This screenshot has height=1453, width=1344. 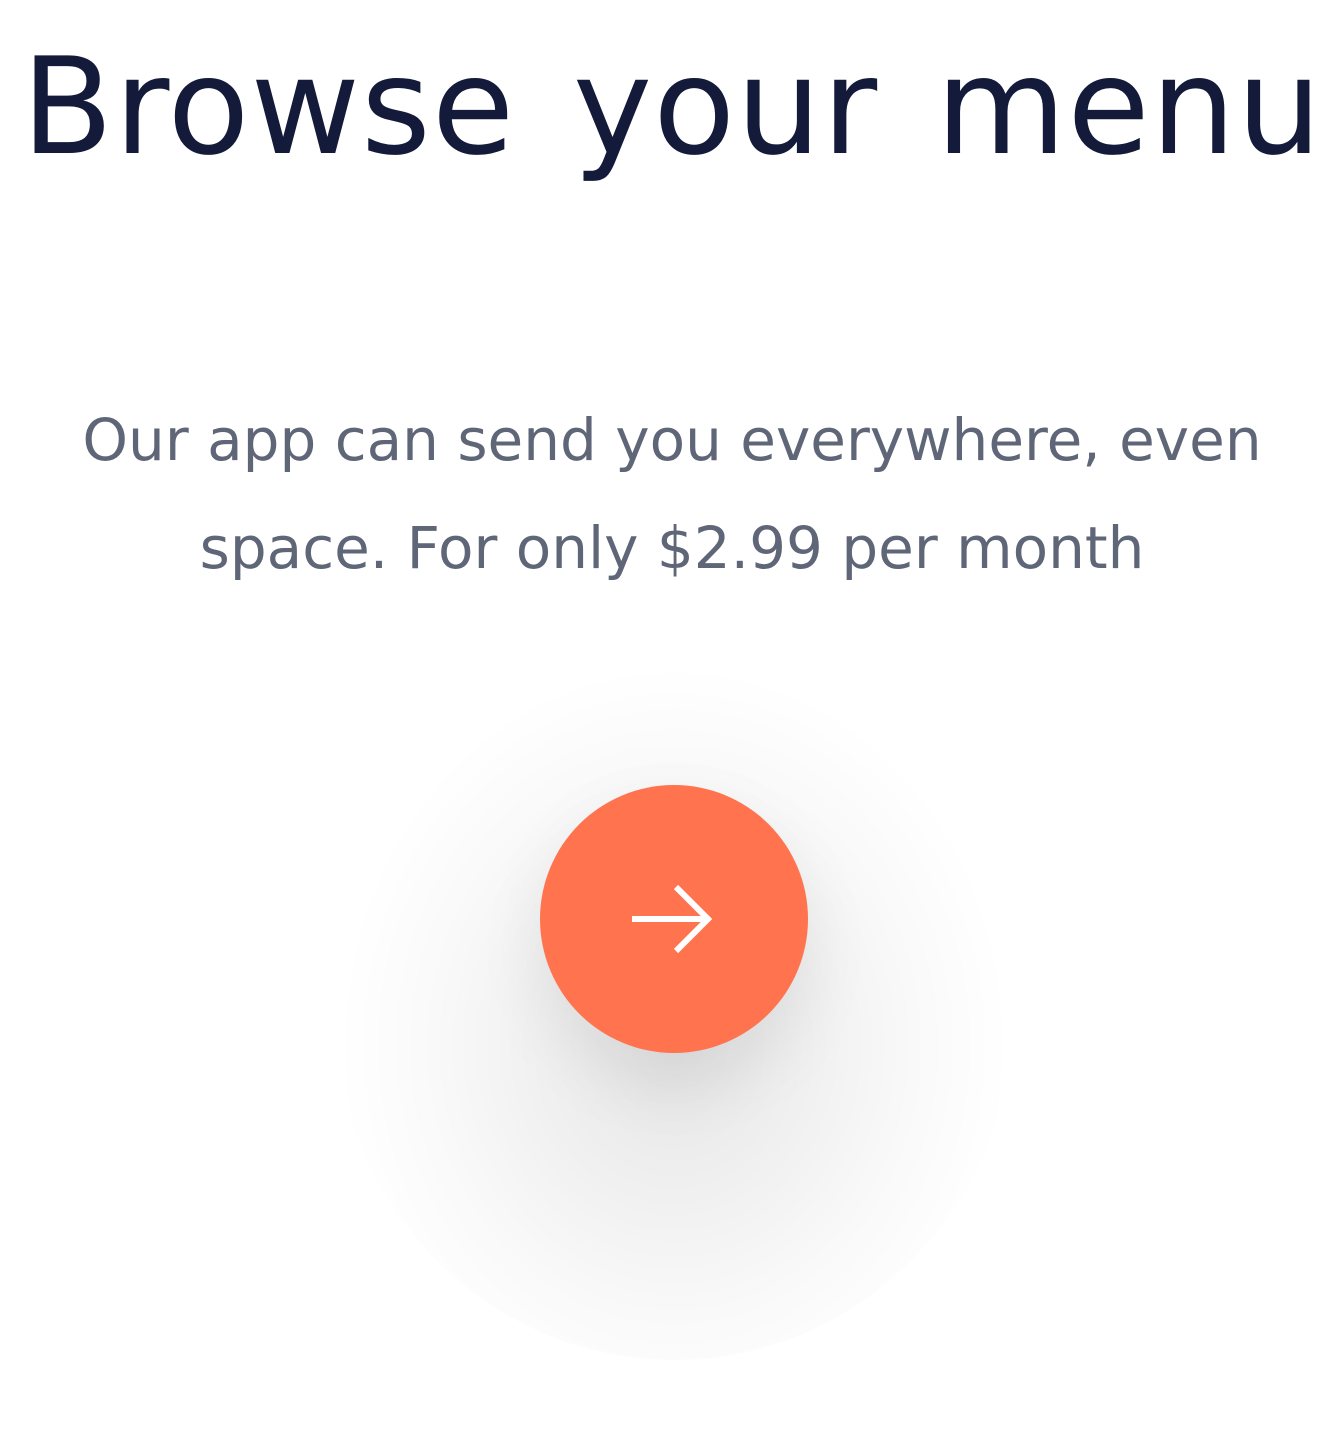 I want to click on arrow-right-icon, so click(x=672, y=919).